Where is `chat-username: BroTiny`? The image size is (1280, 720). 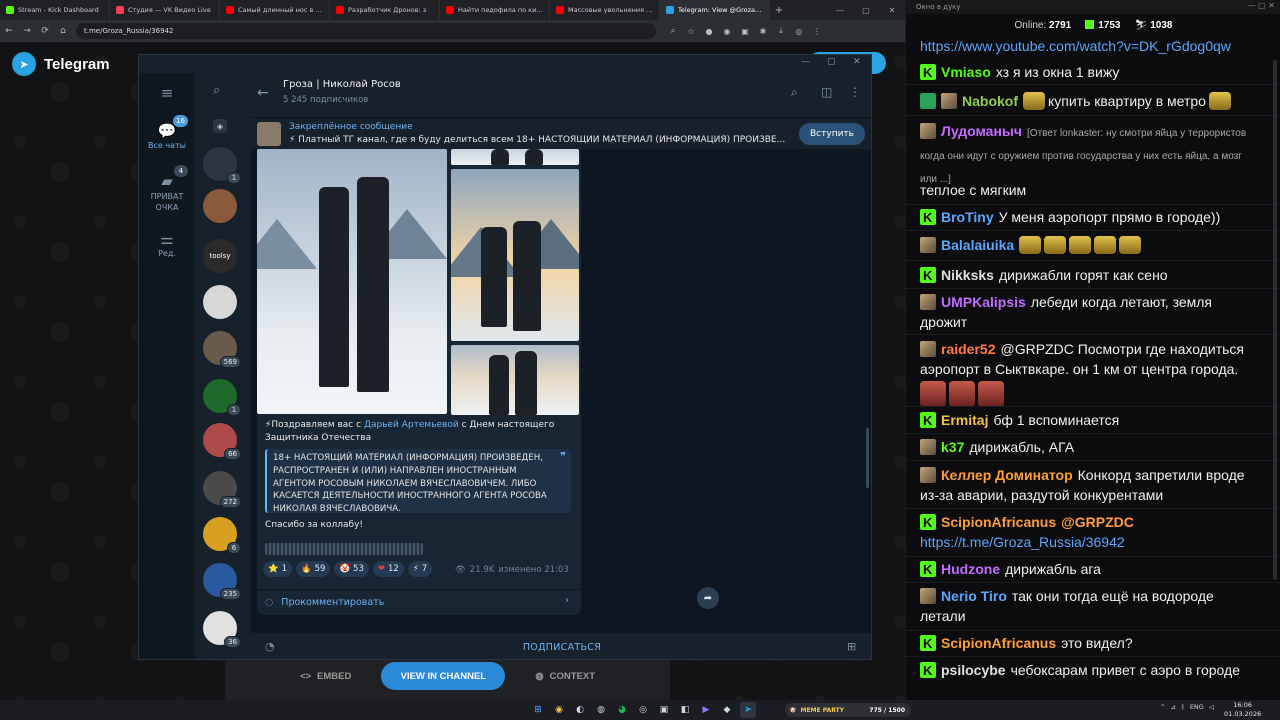 chat-username: BroTiny is located at coordinates (967, 217).